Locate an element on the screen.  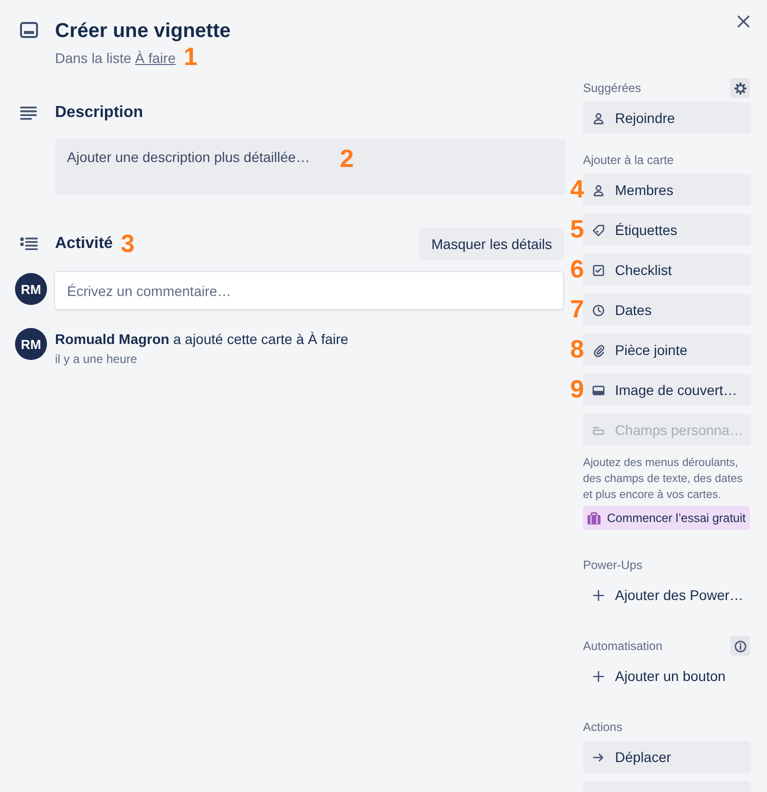
close-icon is located at coordinates (743, 21).